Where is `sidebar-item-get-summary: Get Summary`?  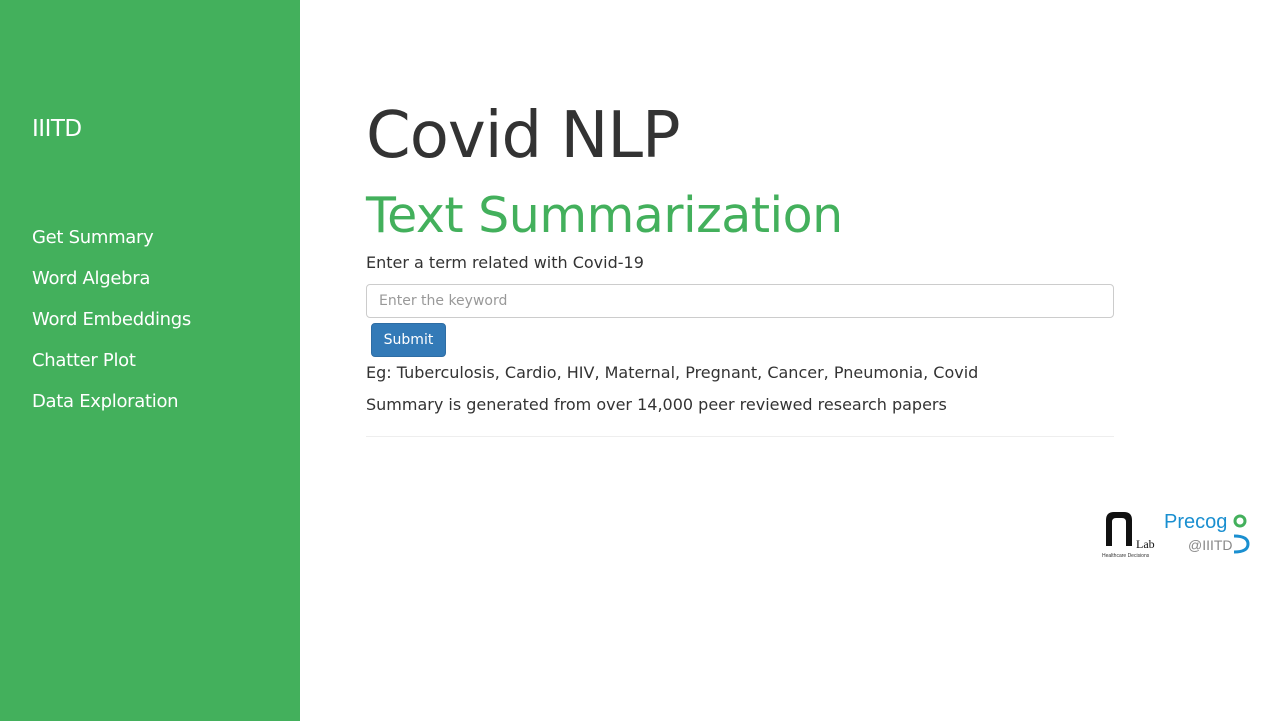
sidebar-item-get-summary: Get Summary is located at coordinates (111, 244).